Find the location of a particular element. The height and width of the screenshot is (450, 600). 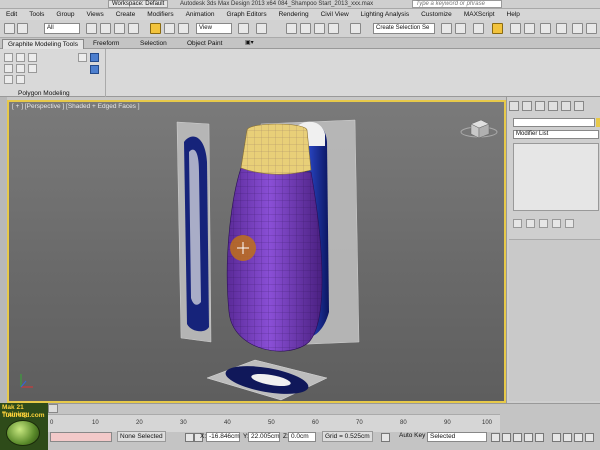

z-coordinate-field: 0.0cm is located at coordinates (302, 437).